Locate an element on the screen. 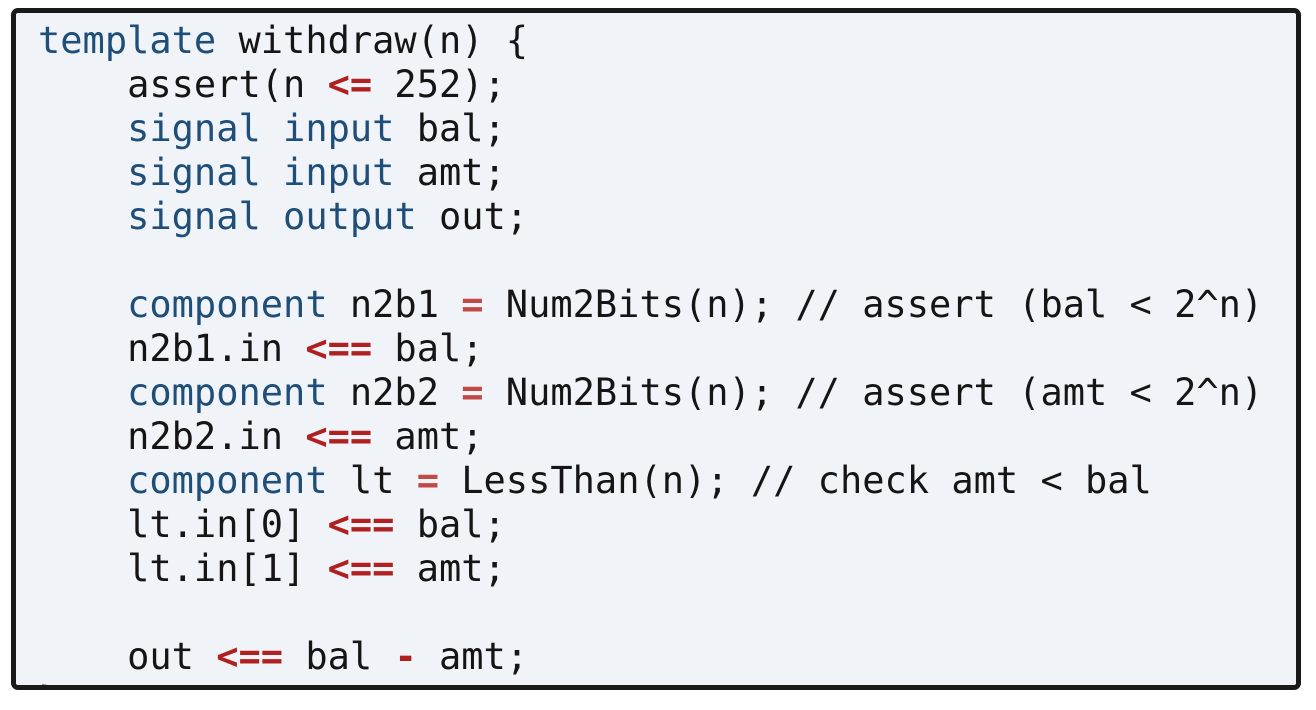 The width and height of the screenshot is (1316, 710). code-text: out is located at coordinates (127, 656).